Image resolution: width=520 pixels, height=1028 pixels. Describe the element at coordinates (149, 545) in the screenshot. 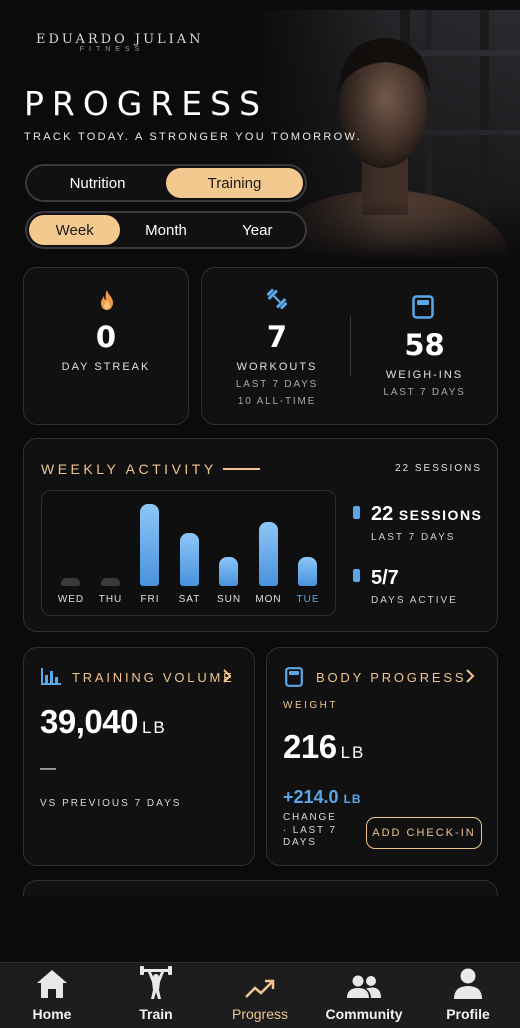

I see `chart-bar-fri` at that location.